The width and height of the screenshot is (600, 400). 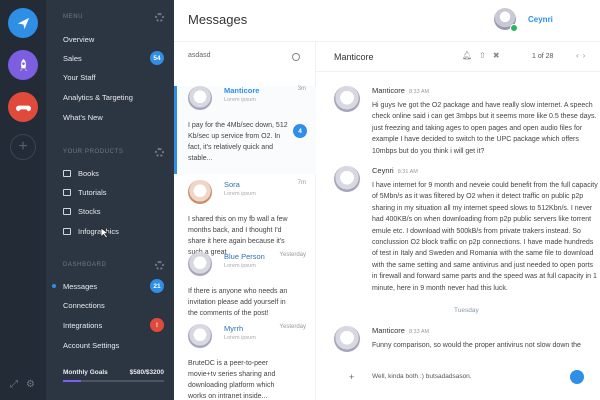 I want to click on gamepad-icon, so click(x=23, y=108).